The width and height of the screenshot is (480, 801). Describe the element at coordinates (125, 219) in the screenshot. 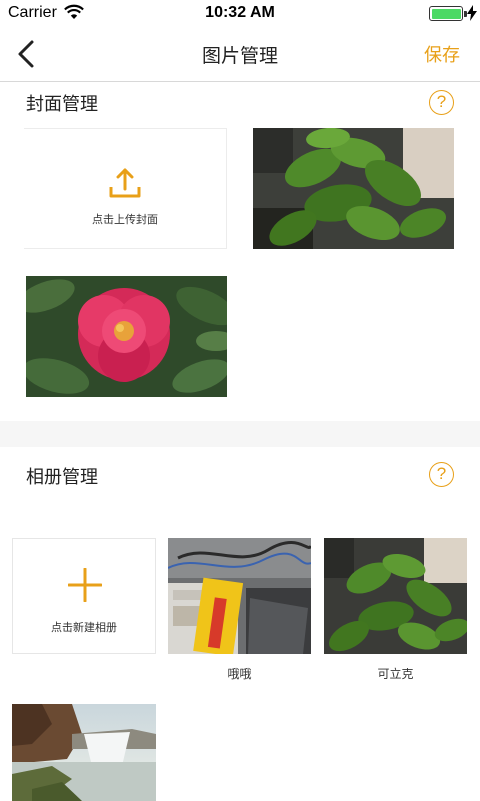

I see `upload-cover-label: 点击上传封面` at that location.